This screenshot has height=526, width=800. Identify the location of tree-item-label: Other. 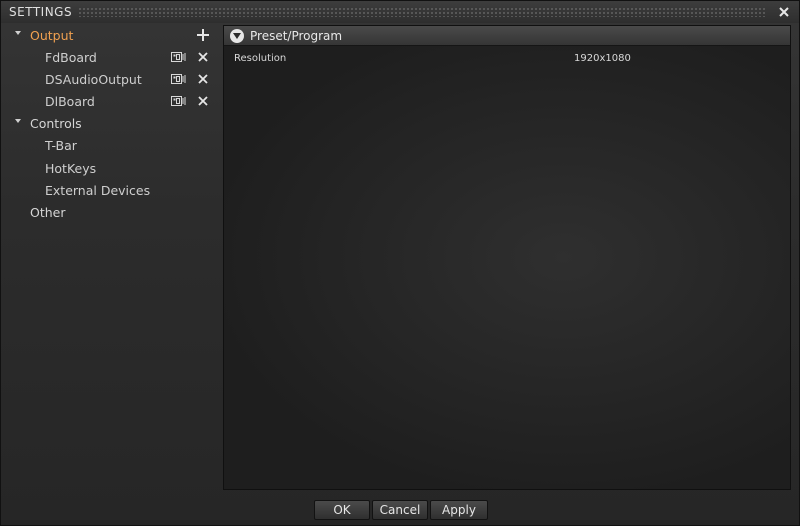
(48, 212).